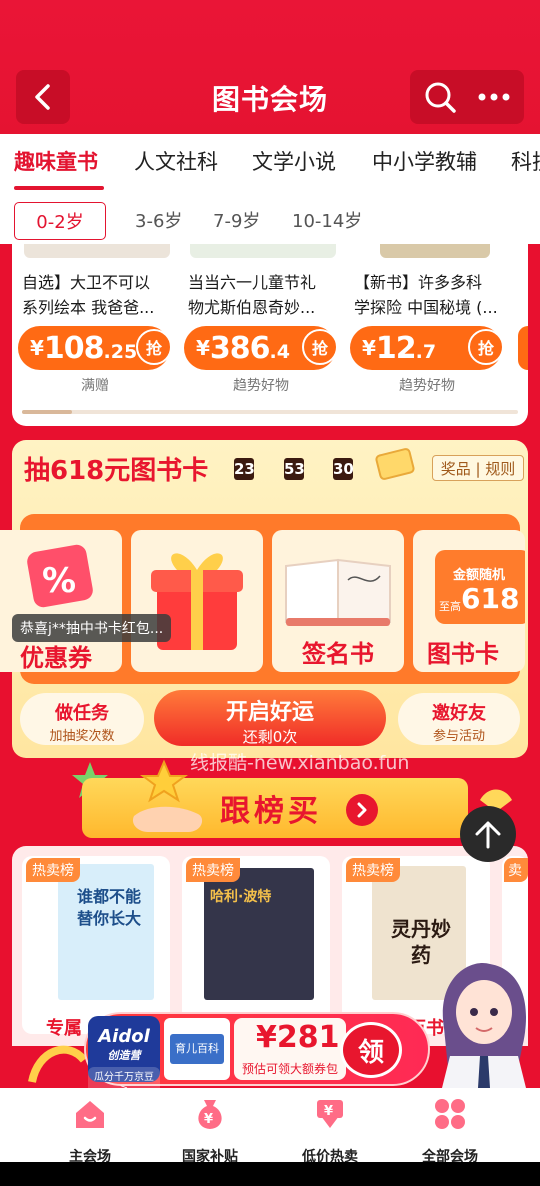 Image resolution: width=540 pixels, height=1186 pixels. What do you see at coordinates (290, 1069) in the screenshot?
I see `promo-subtitle: 预估可领大额券包` at bounding box center [290, 1069].